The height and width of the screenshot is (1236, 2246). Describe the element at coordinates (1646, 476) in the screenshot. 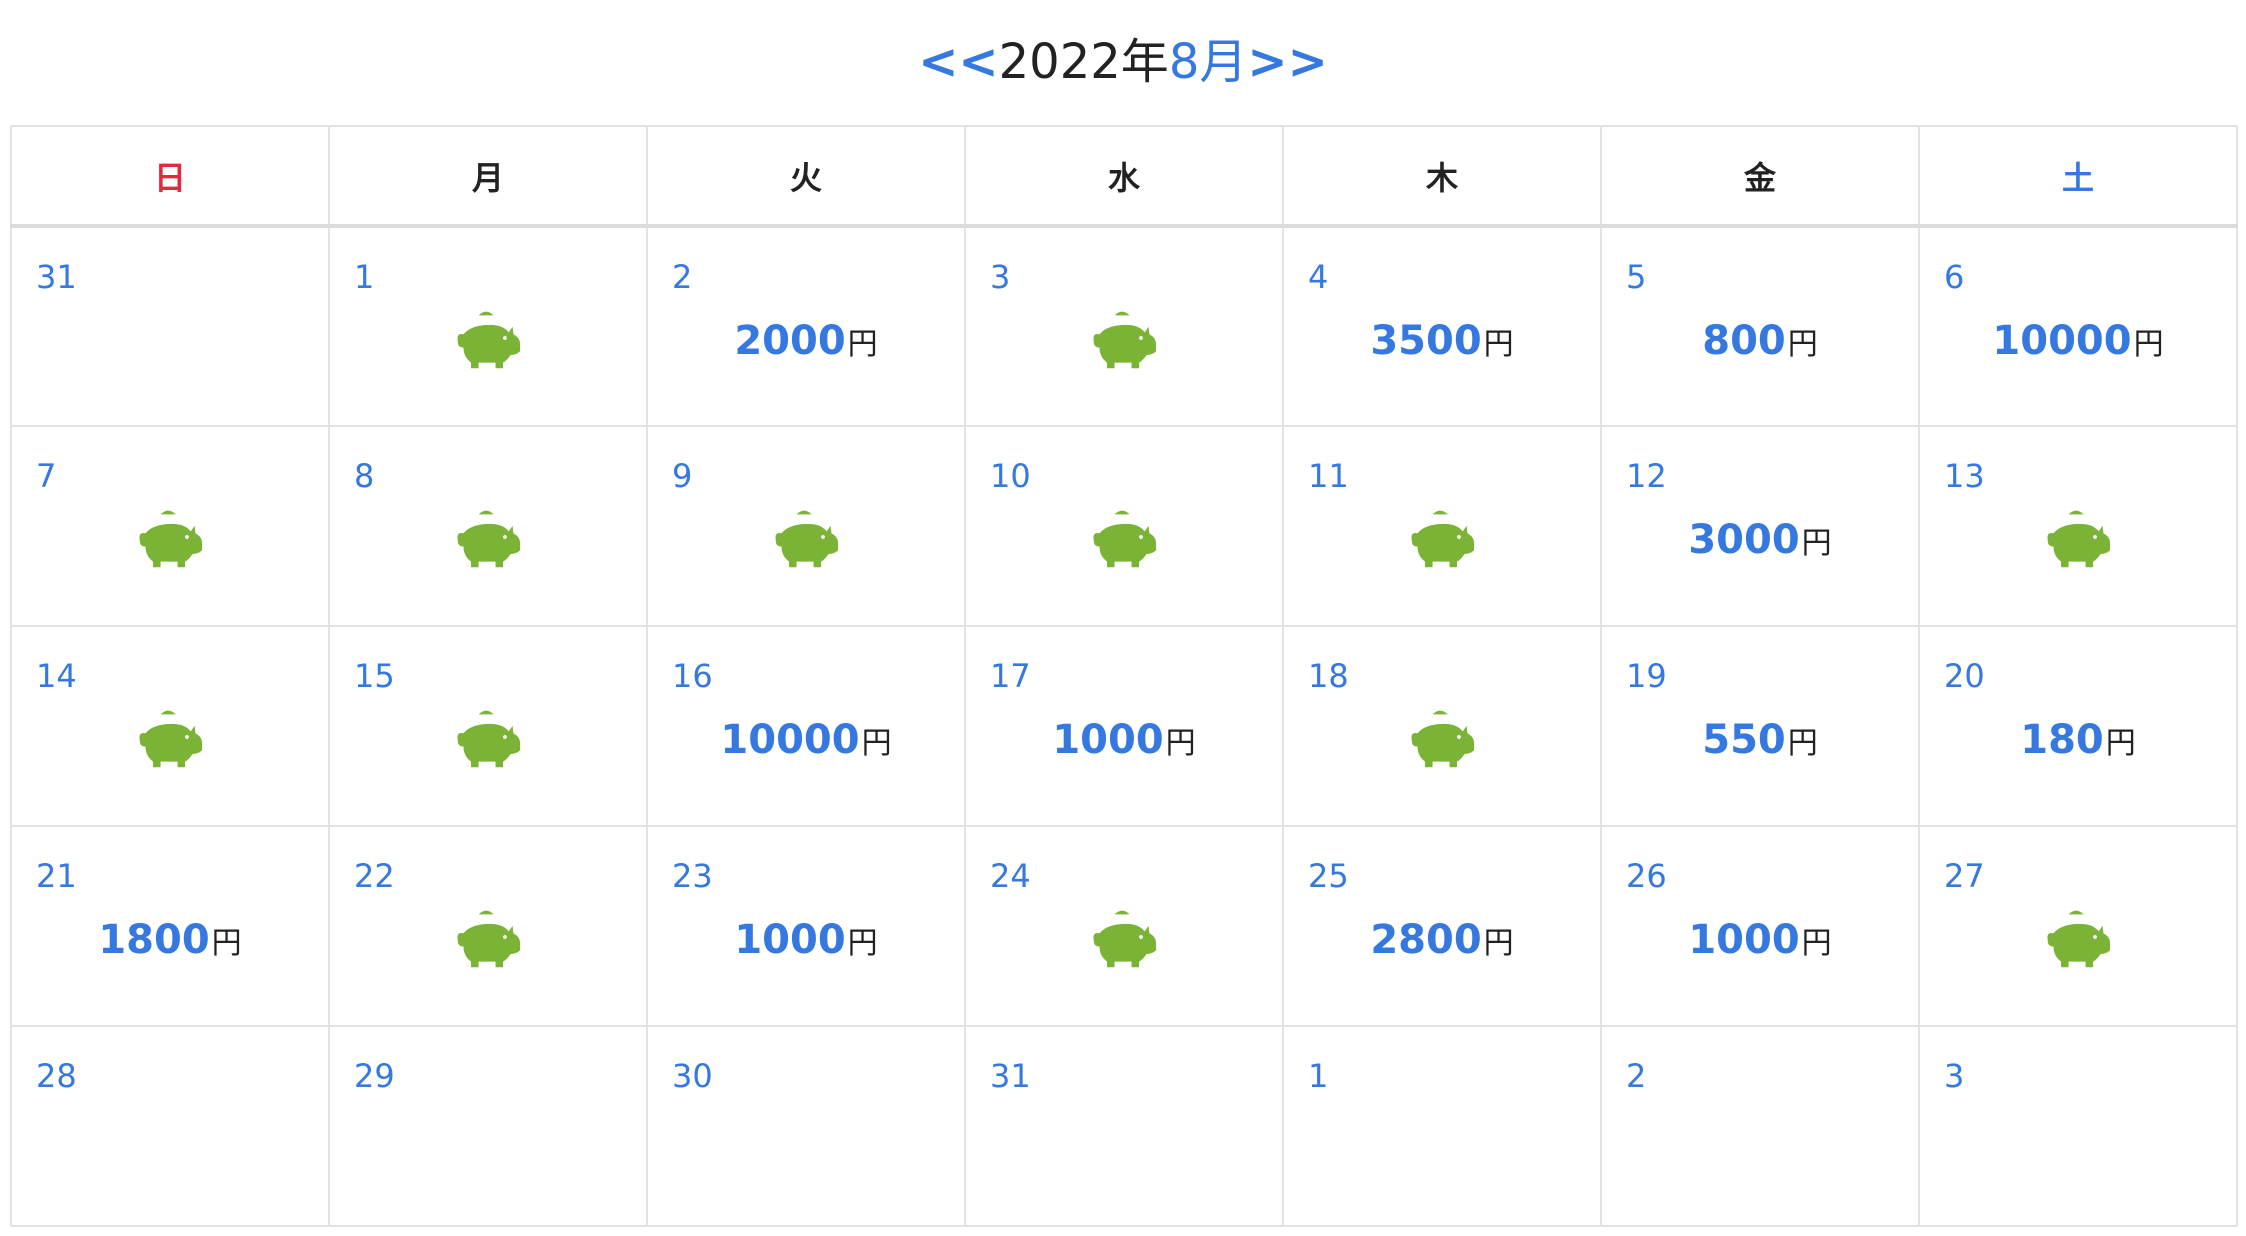

I see `day-number: 12` at that location.